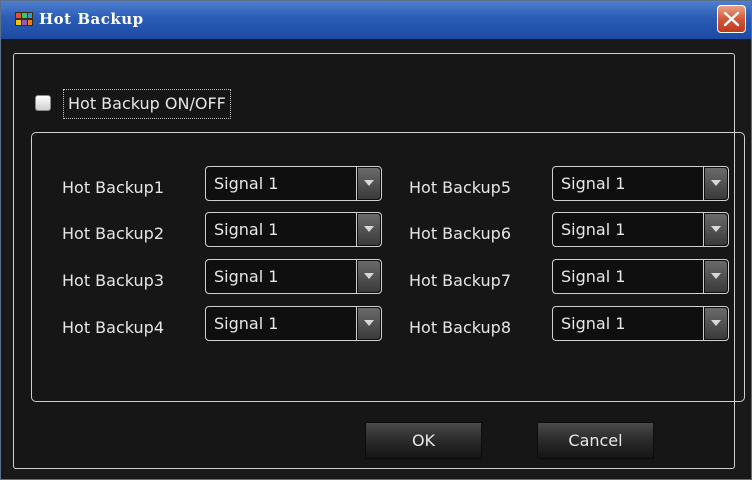 The width and height of the screenshot is (752, 480). What do you see at coordinates (43, 103) in the screenshot?
I see `hot-backup-checkbox` at bounding box center [43, 103].